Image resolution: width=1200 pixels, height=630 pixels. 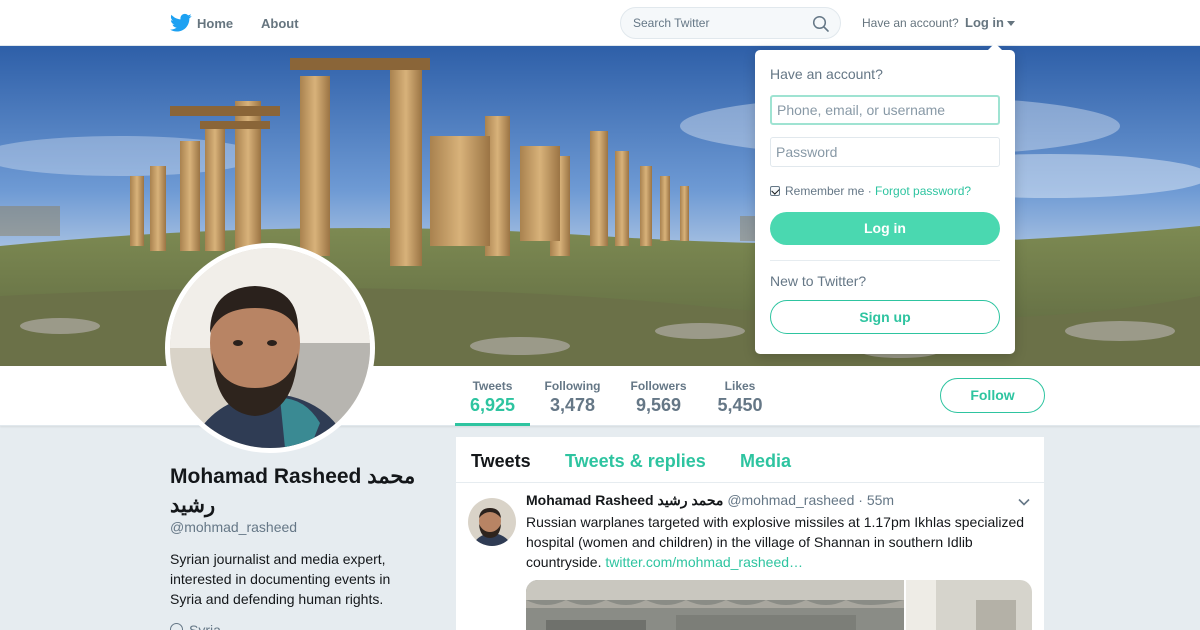 I want to click on follow-button: Follow, so click(x=992, y=395).